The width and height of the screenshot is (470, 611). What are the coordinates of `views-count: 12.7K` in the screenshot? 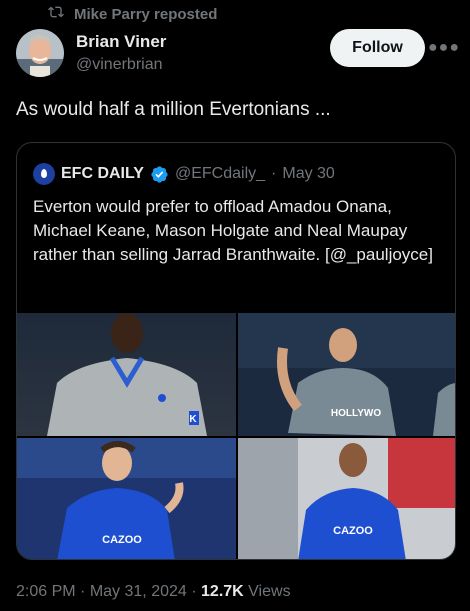 It's located at (222, 591).